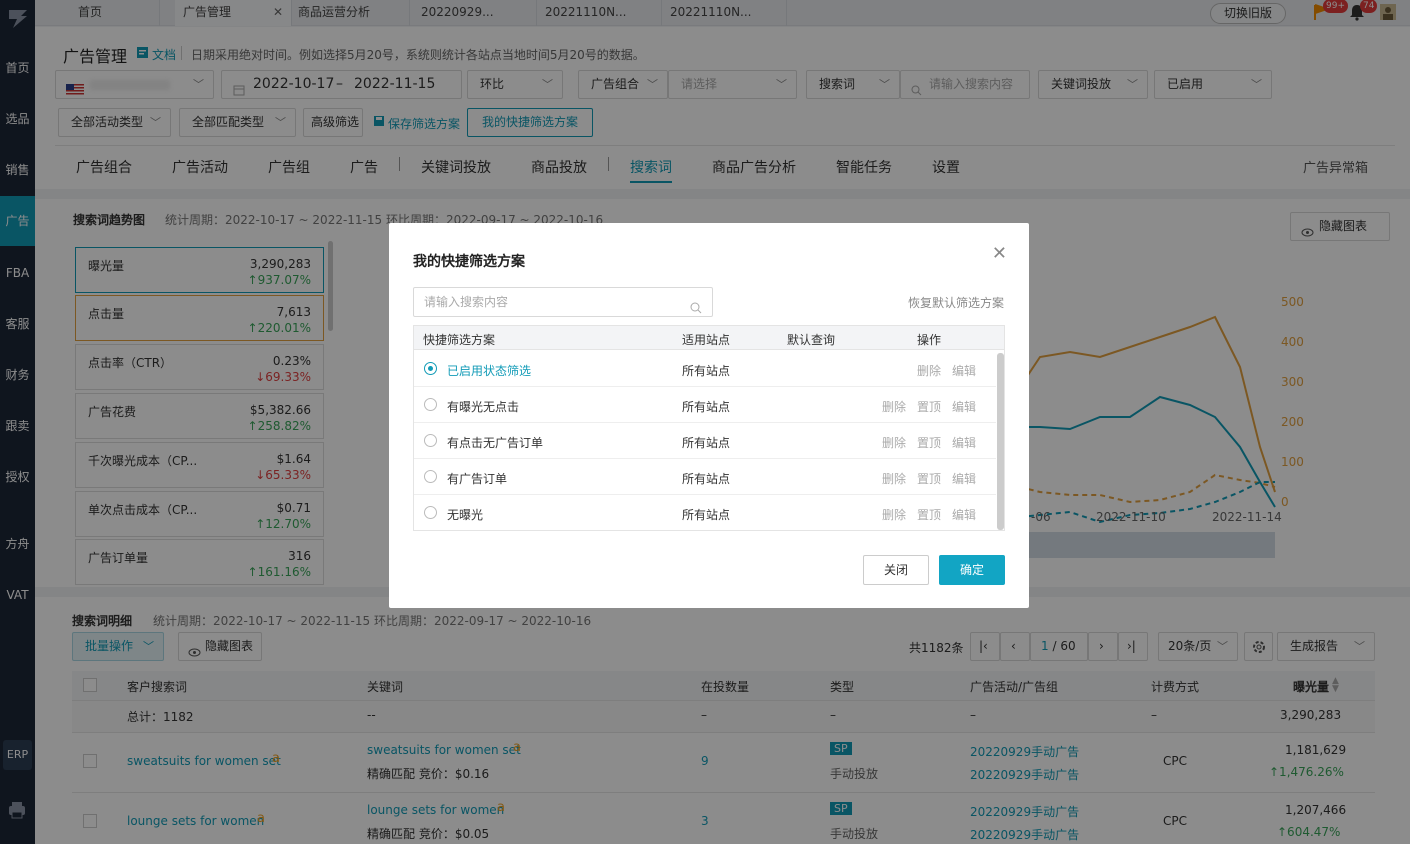 This screenshot has height=844, width=1410. What do you see at coordinates (972, 570) in the screenshot?
I see `confirm-button: 确定` at bounding box center [972, 570].